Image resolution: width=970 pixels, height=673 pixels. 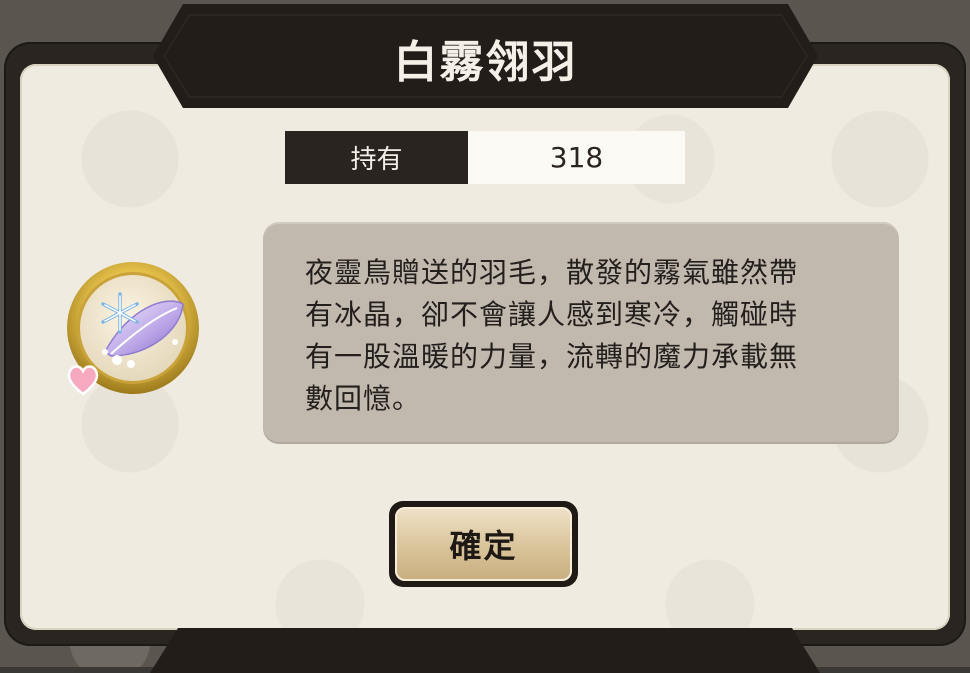 I want to click on confirm-button: 確定, so click(x=483, y=544).